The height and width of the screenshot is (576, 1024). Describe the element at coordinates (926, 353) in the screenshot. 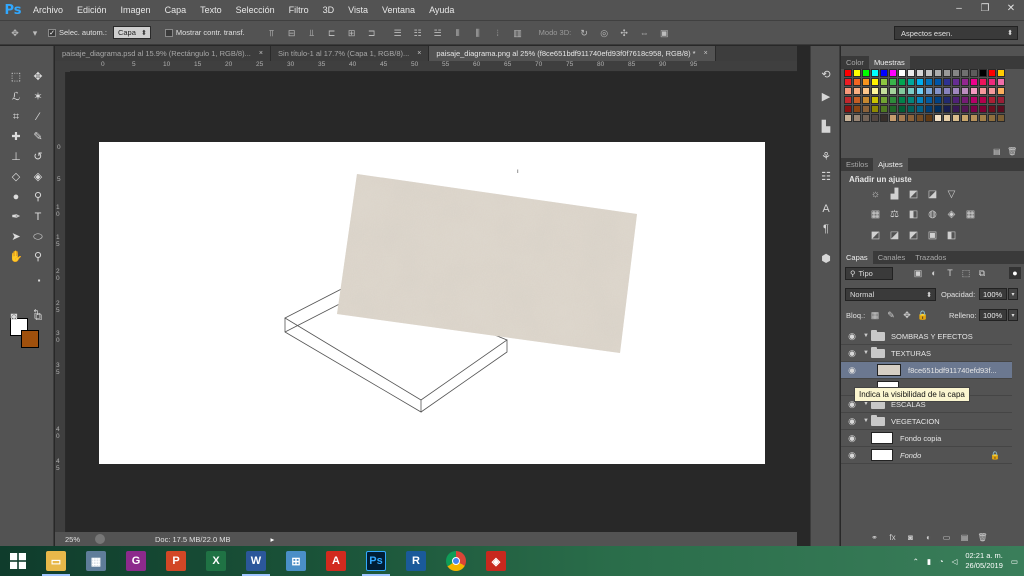

I see `layer-row: ◉ ▼ TEXTURAS` at that location.